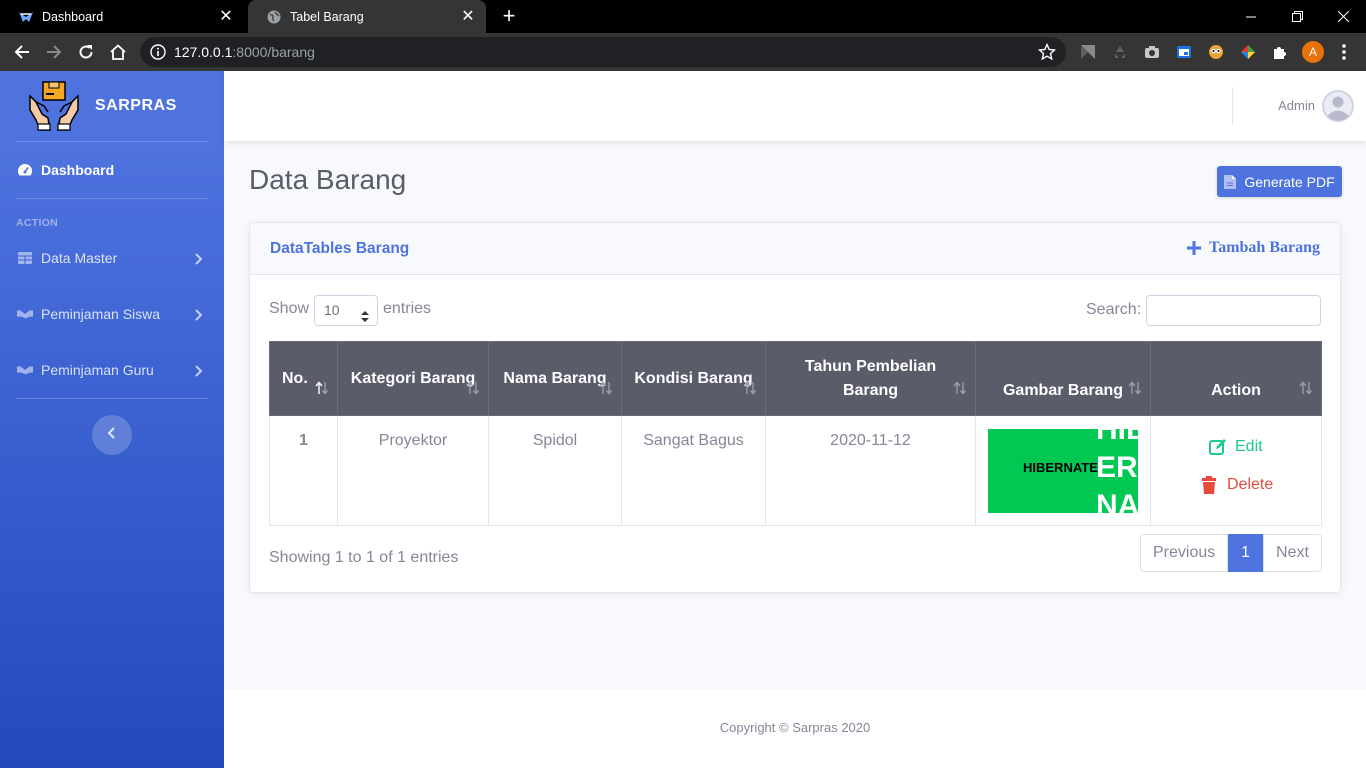 The height and width of the screenshot is (768, 1366). What do you see at coordinates (795, 106) in the screenshot?
I see `topbar: Admin` at bounding box center [795, 106].